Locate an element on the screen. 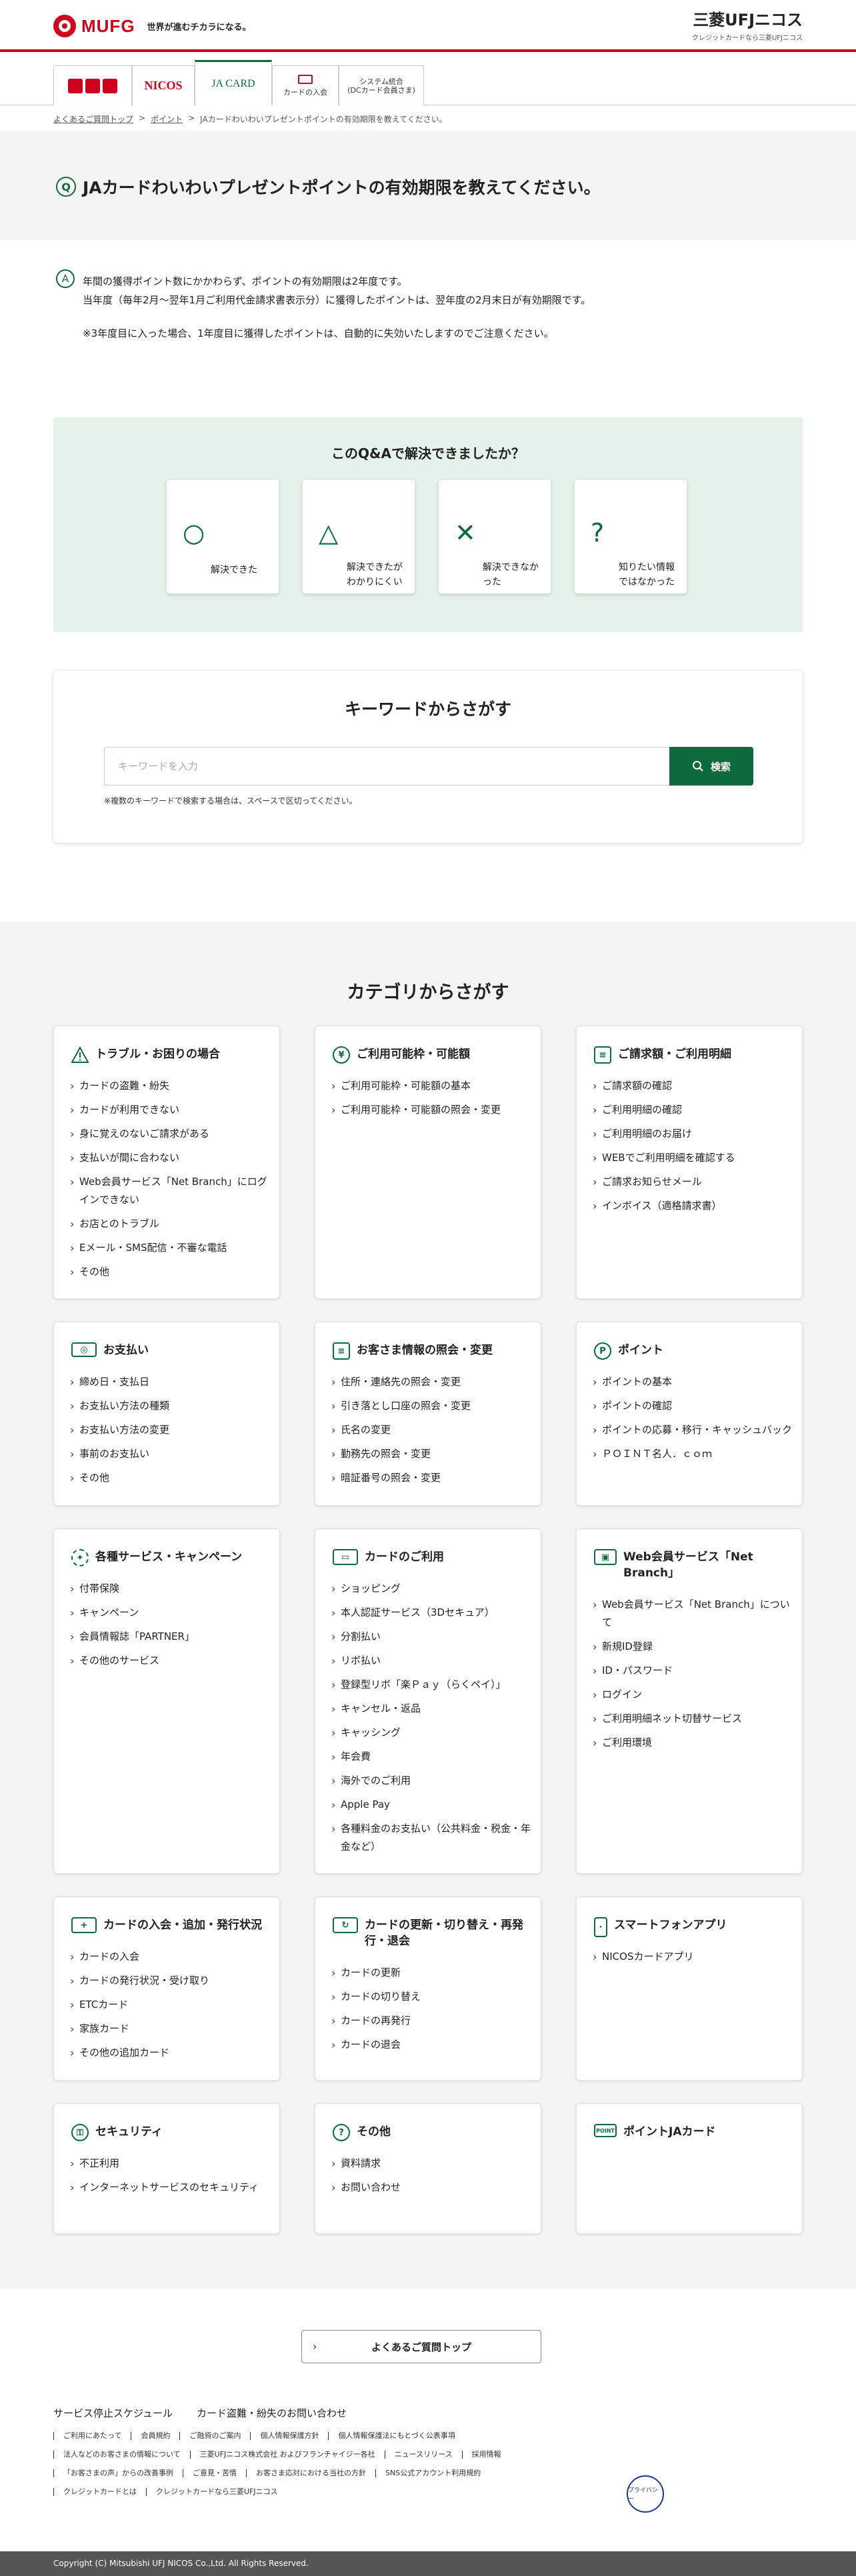  category-link: WEBでご利用明細を確認する is located at coordinates (693, 1158).